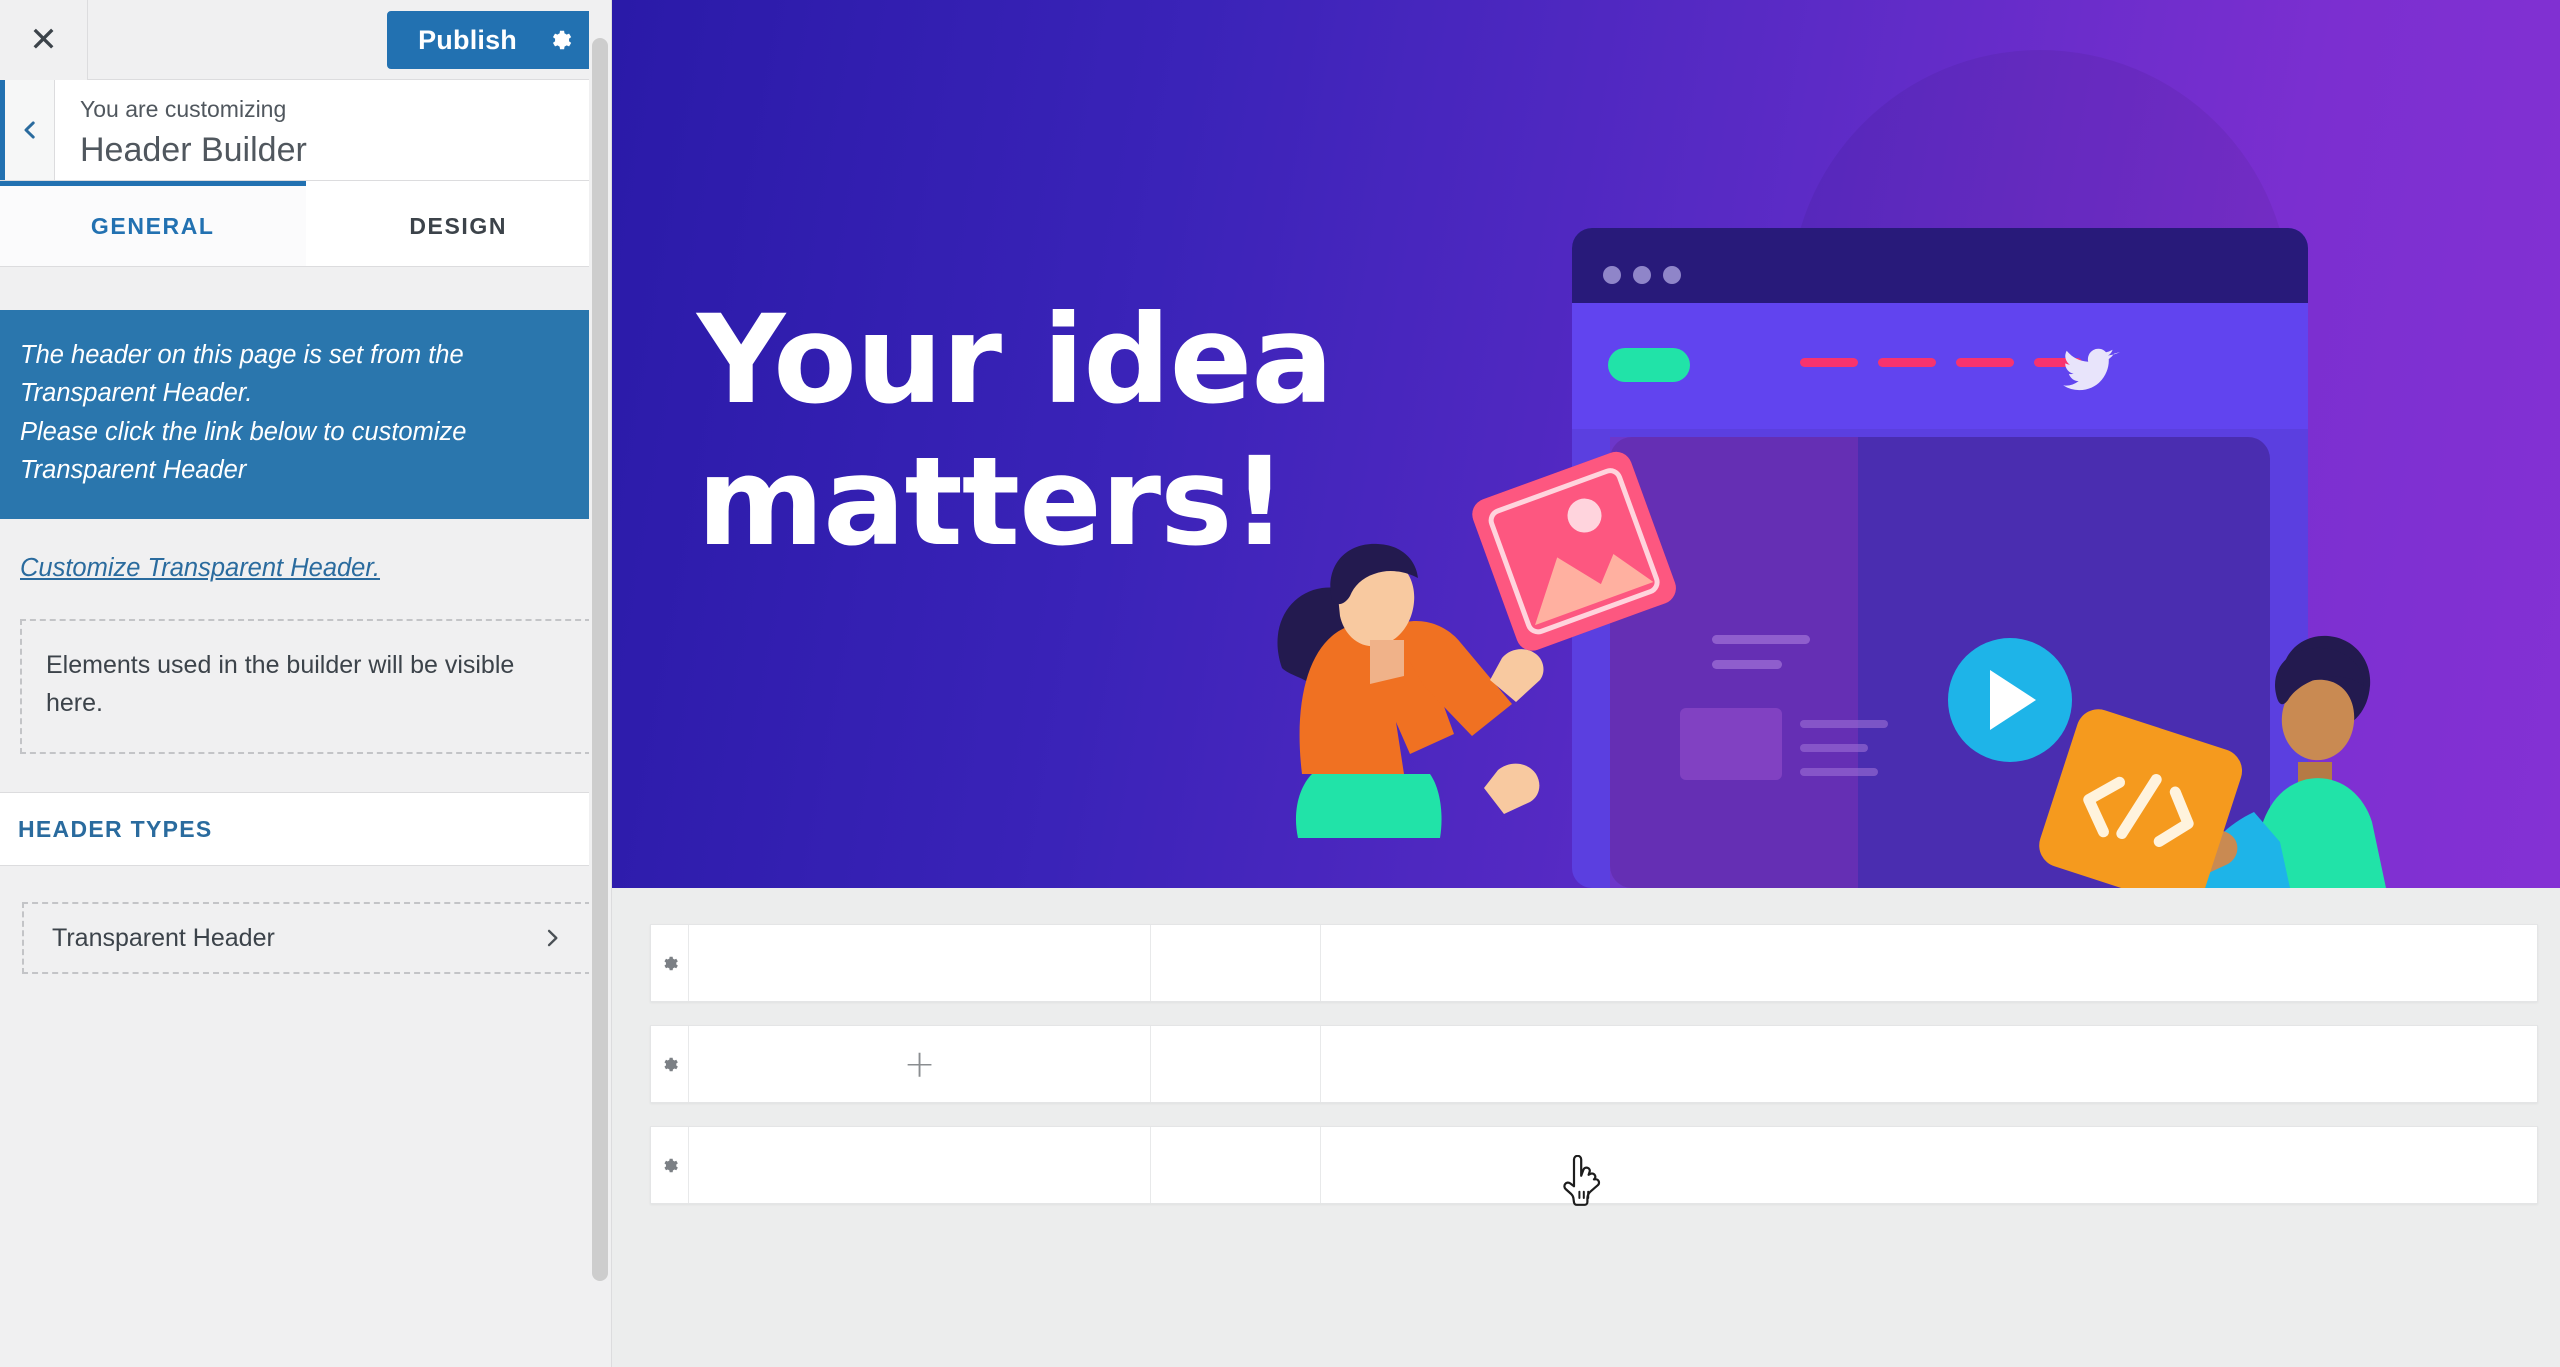 The image size is (2560, 1367). I want to click on sidebar-scrollbar-thumb, so click(600, 659).